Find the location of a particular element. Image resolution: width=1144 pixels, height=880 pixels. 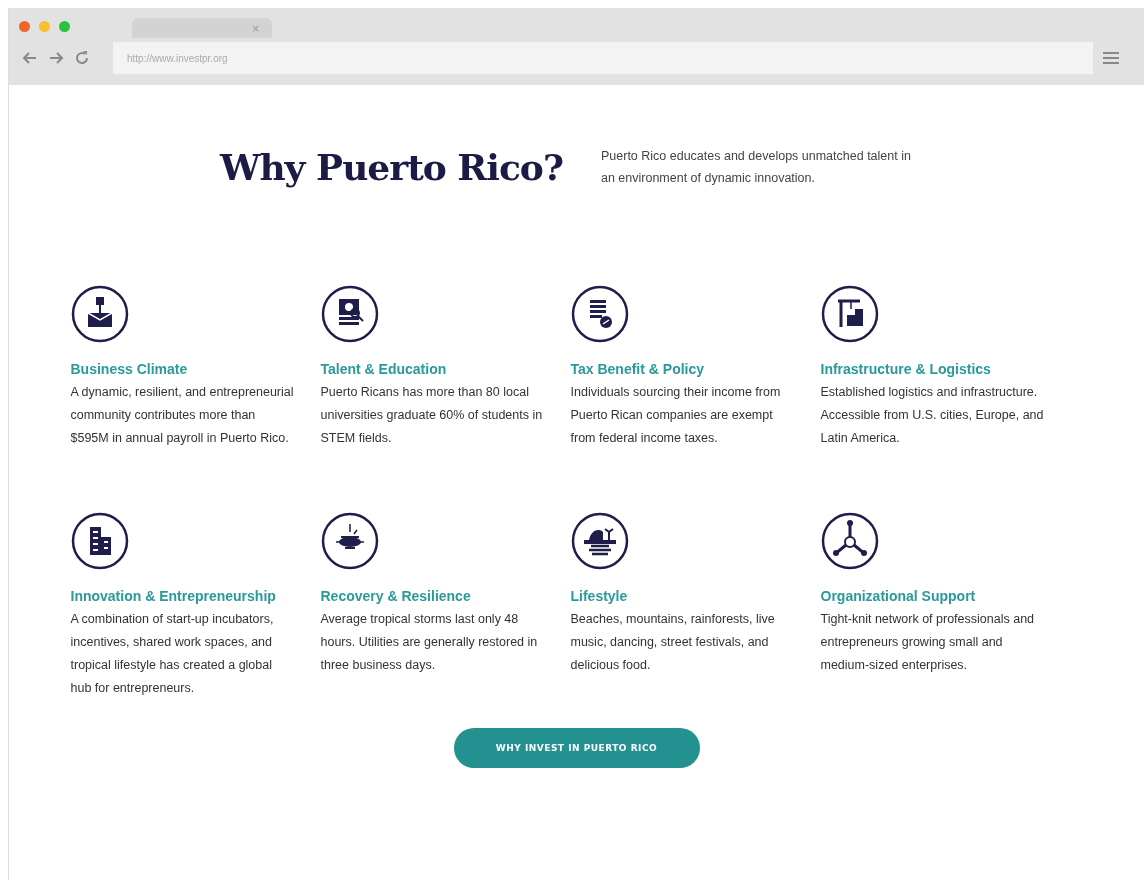

close-window-button is located at coordinates (24, 26).